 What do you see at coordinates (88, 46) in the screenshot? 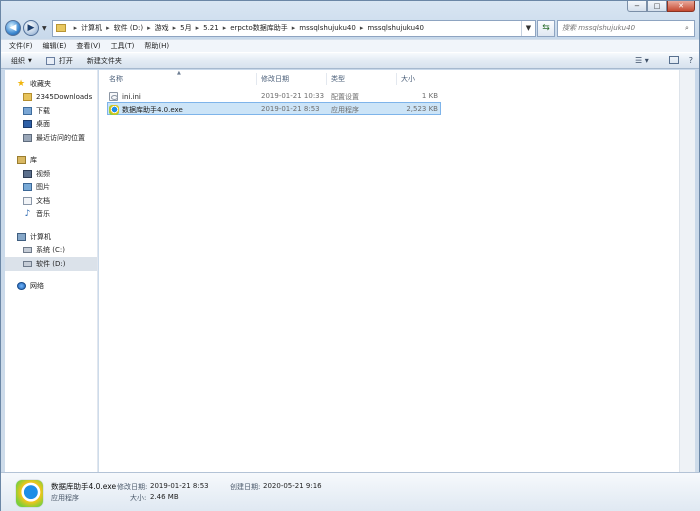
I see `menu-view: 查看(V)` at bounding box center [88, 46].